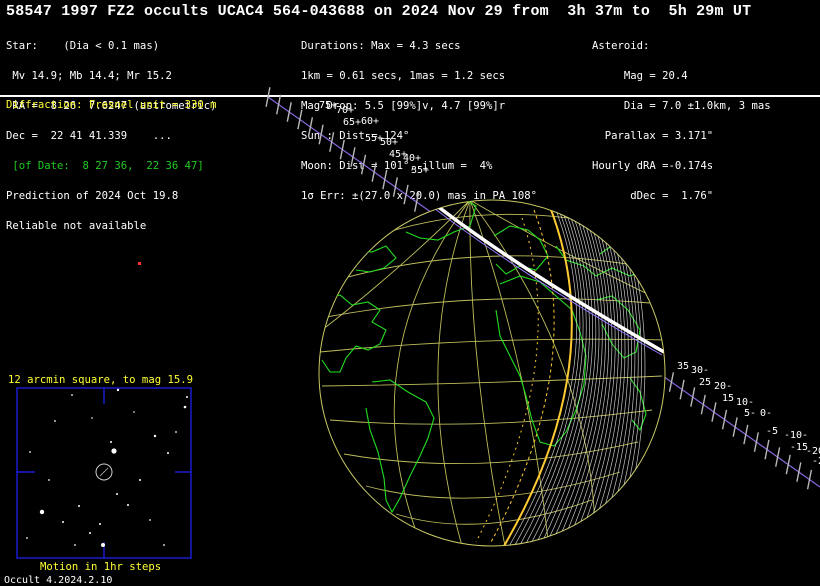  What do you see at coordinates (58, 580) in the screenshot?
I see `version-label: Occult 4.2024.2.10` at bounding box center [58, 580].